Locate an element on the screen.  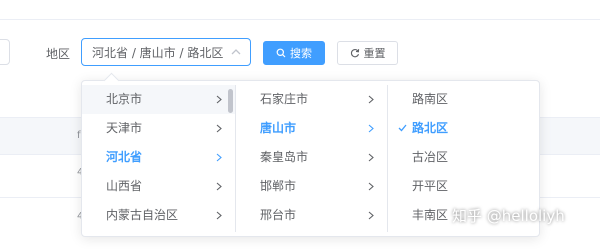
cascader-node-province: 山西省 is located at coordinates (158, 186).